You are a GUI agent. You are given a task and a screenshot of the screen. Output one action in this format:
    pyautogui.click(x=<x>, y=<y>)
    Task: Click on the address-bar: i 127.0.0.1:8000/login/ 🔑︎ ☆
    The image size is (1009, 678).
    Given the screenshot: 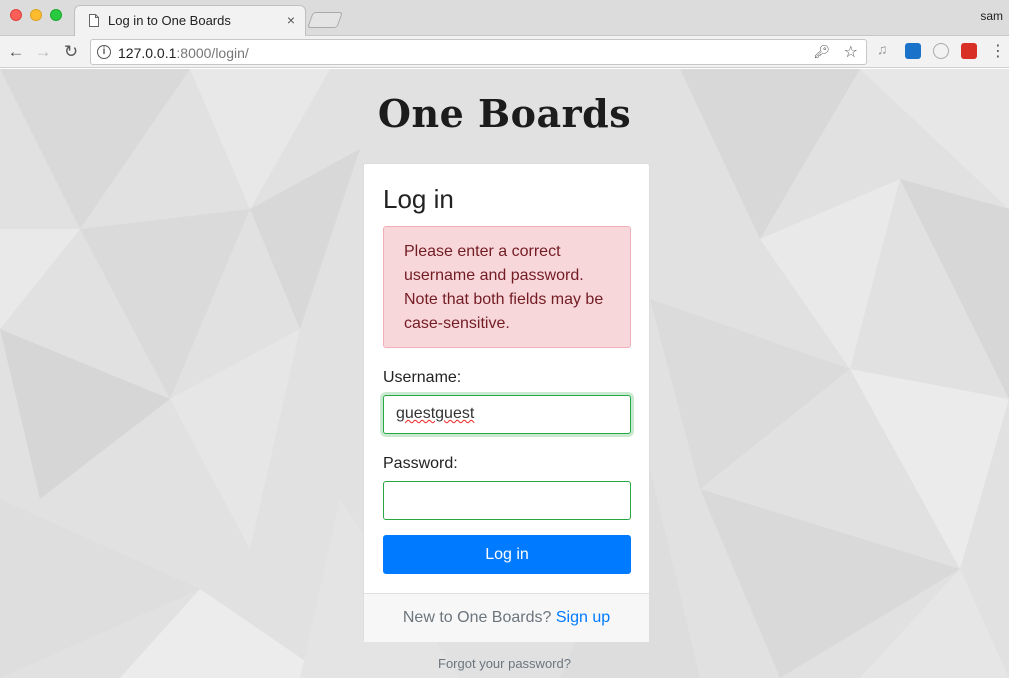 What is the action you would take?
    pyautogui.click(x=478, y=52)
    